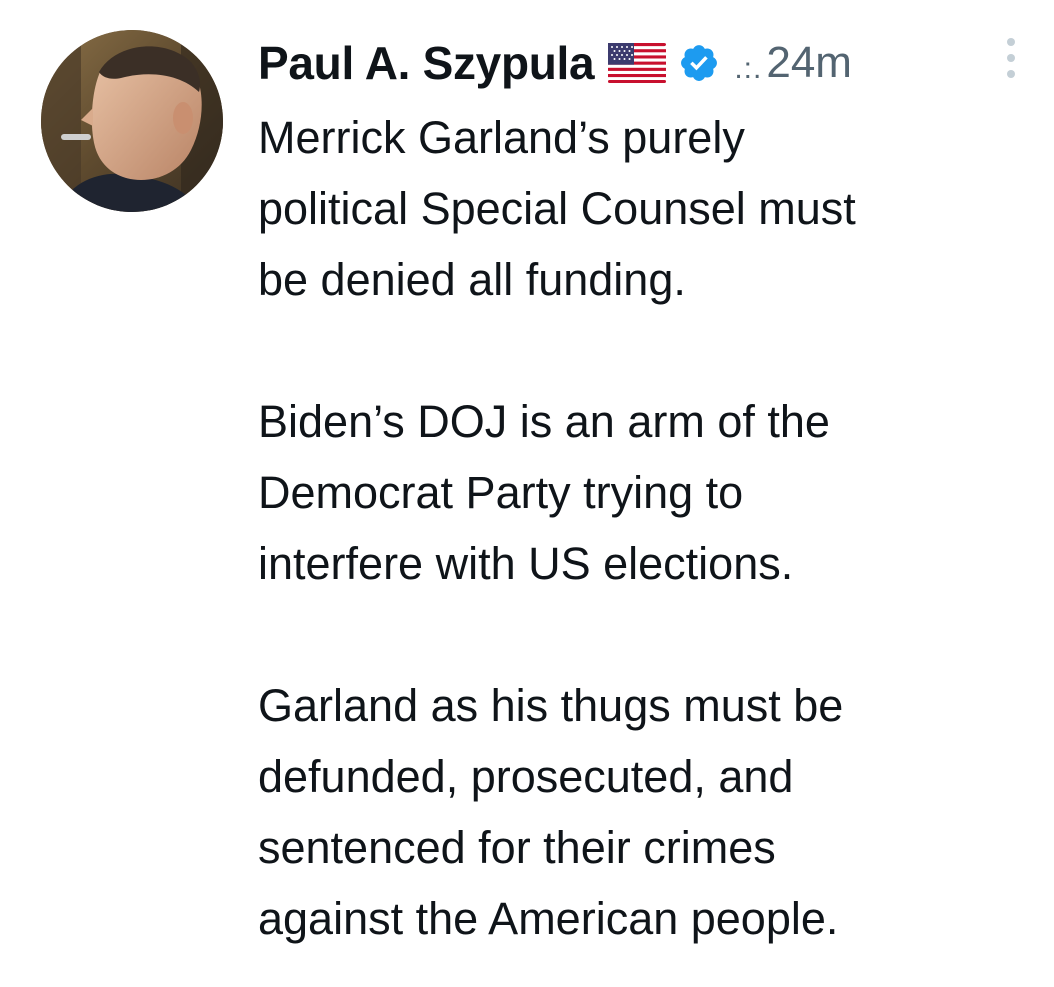 This screenshot has width=1054, height=987. I want to click on more-vertical-icon, so click(1011, 58).